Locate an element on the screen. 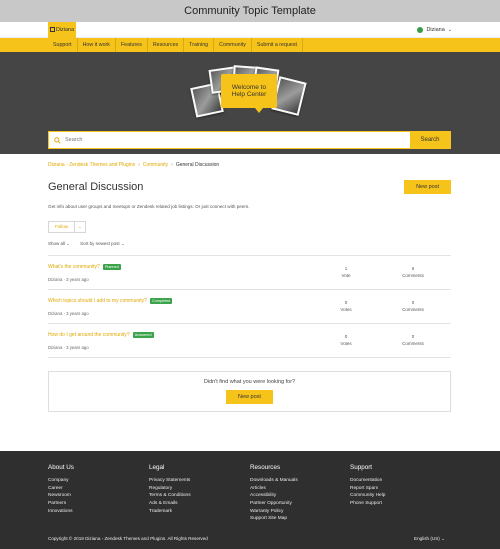  footer-link: Warranty Policy is located at coordinates (274, 512).